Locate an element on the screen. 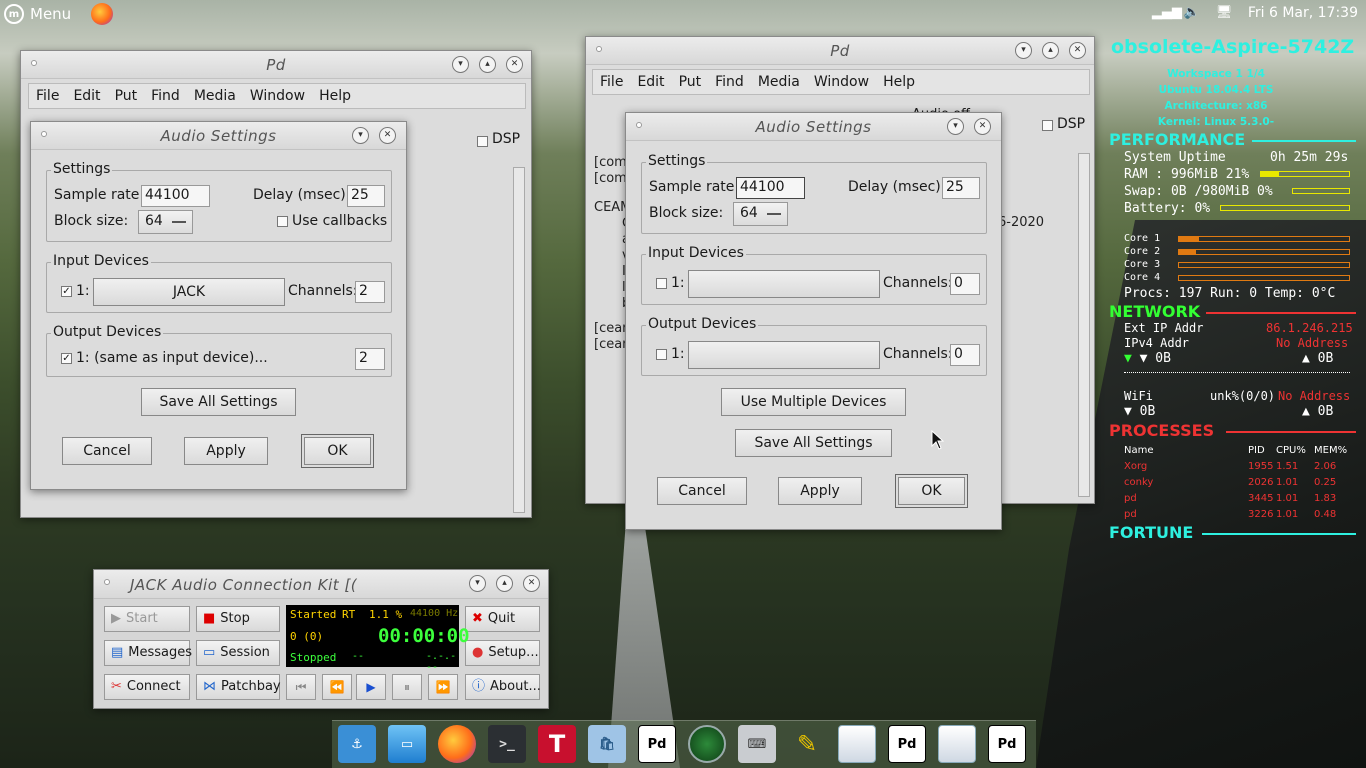 Image resolution: width=1366 pixels, height=768 pixels. output-device-button is located at coordinates (784, 355).